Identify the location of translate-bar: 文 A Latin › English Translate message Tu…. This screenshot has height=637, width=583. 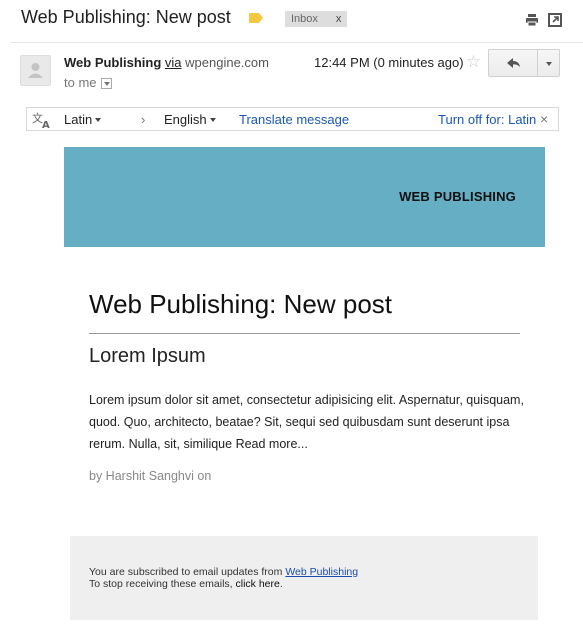
(292, 119).